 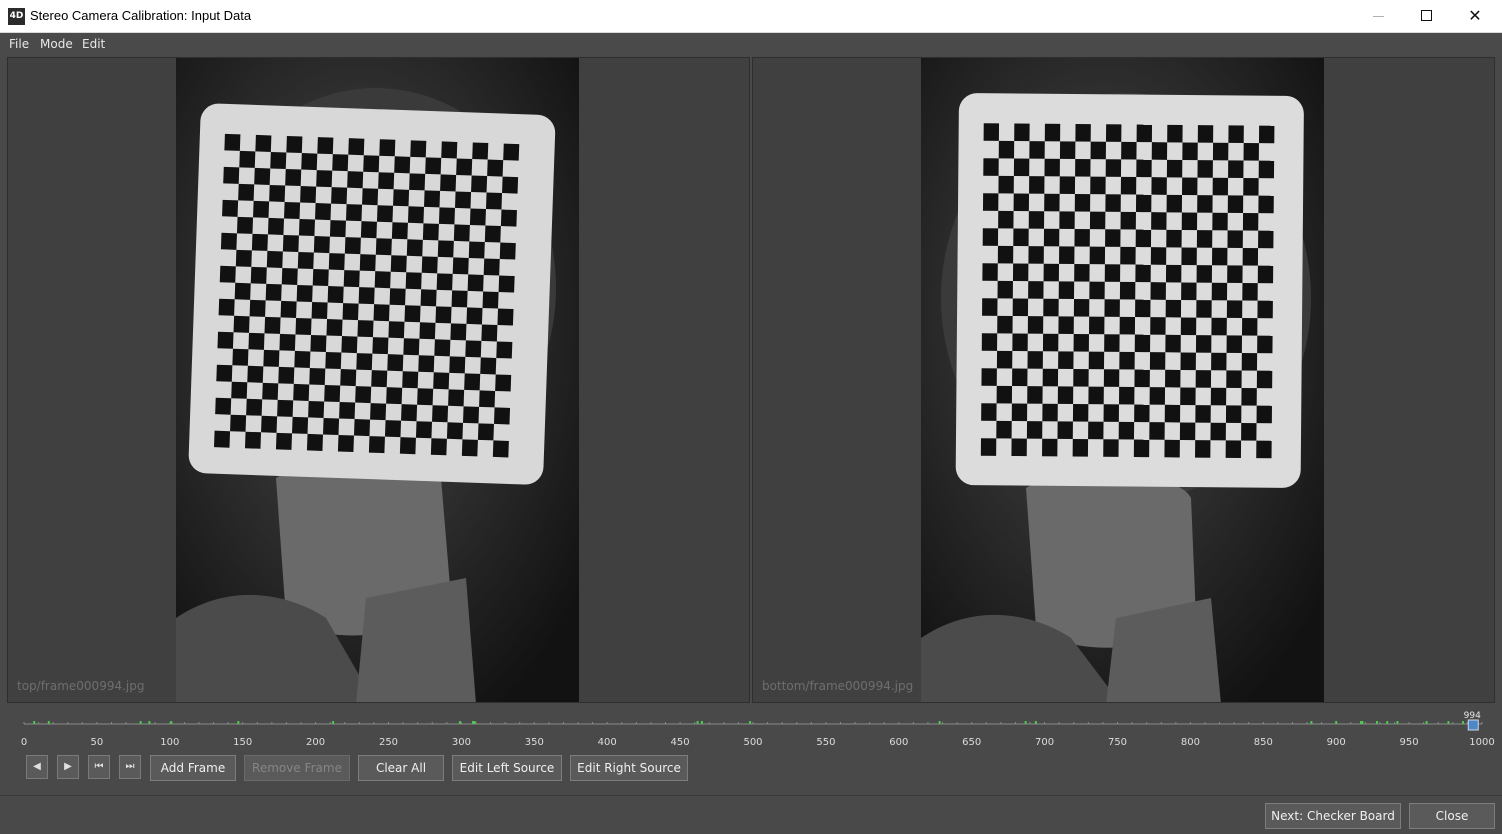 What do you see at coordinates (56, 44) in the screenshot?
I see `menu-mode: Mode` at bounding box center [56, 44].